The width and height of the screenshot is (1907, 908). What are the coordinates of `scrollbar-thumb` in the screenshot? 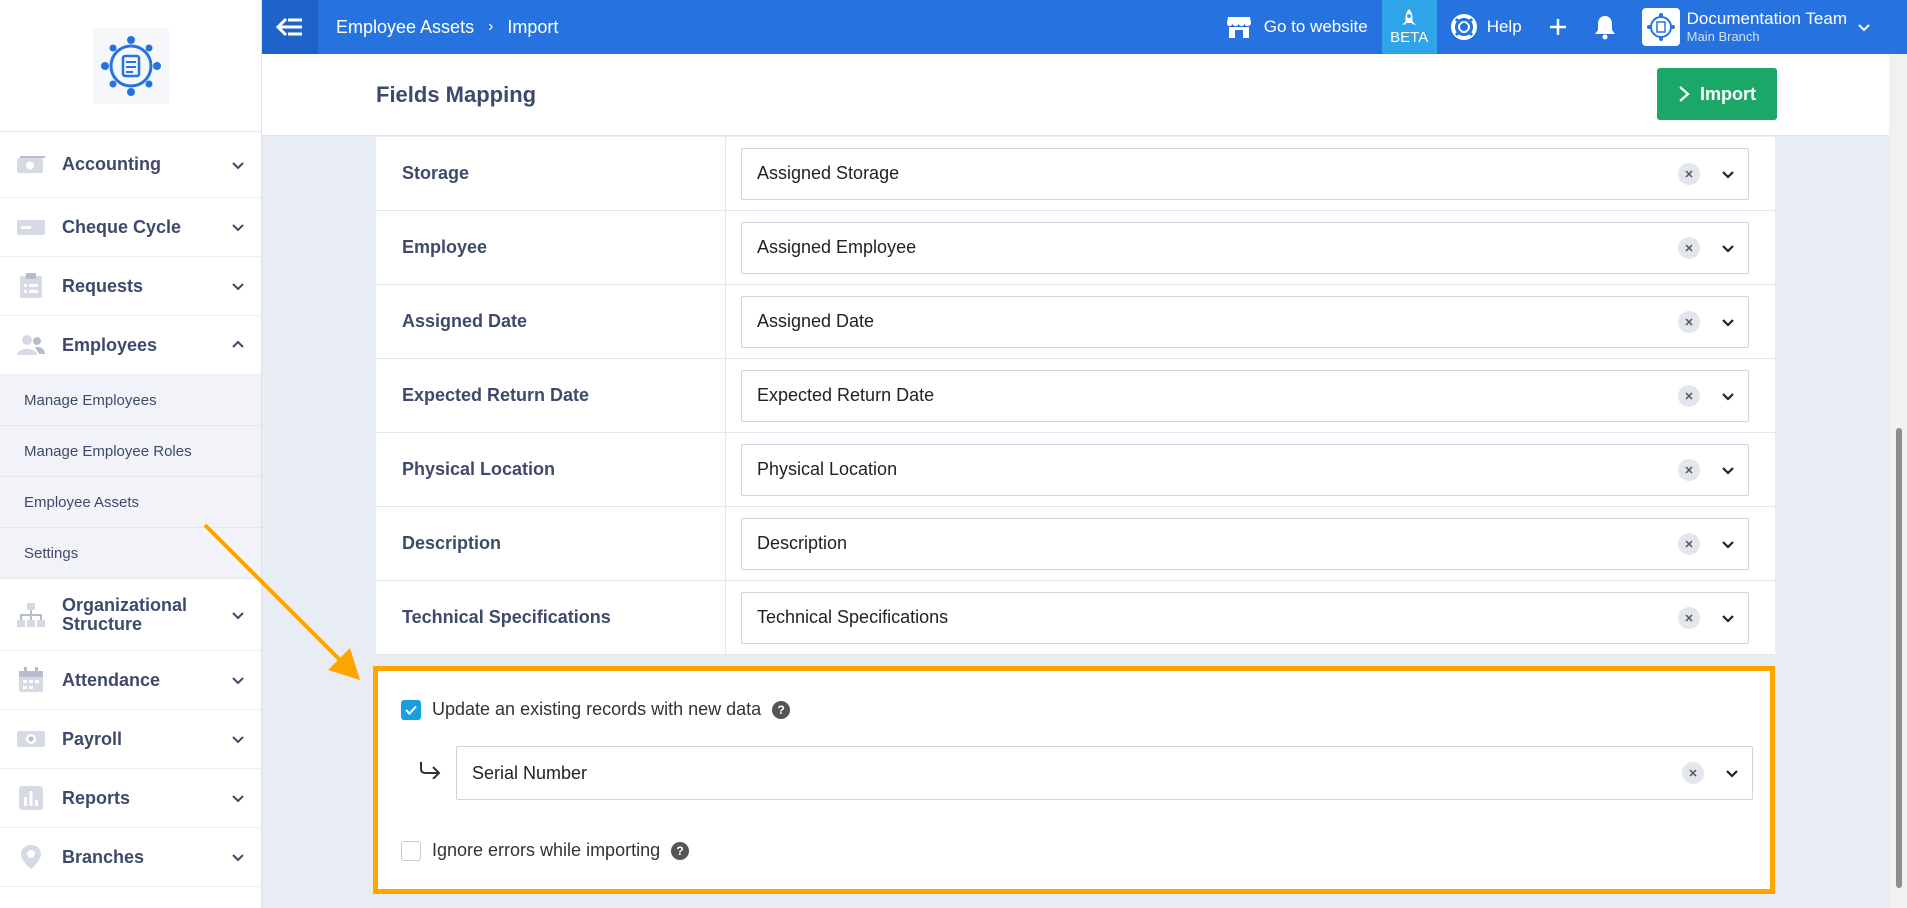 It's located at (1899, 658).